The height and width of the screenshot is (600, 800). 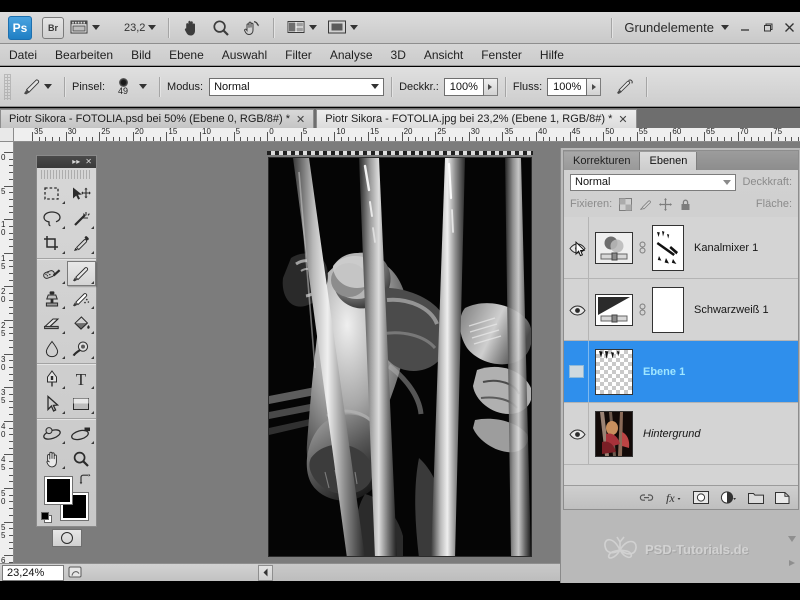 I want to click on layer-name: Hintergrund, so click(x=666, y=434).